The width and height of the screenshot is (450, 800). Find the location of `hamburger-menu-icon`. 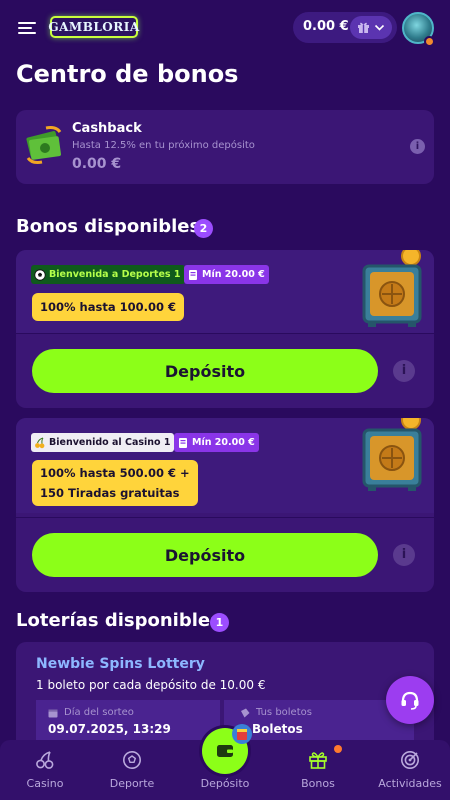

hamburger-menu-icon is located at coordinates (28, 28).